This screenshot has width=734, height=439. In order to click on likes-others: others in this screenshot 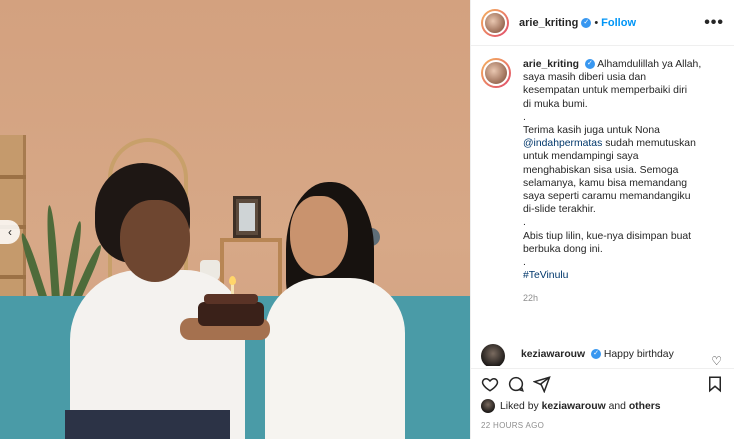, I will do `click(645, 406)`.